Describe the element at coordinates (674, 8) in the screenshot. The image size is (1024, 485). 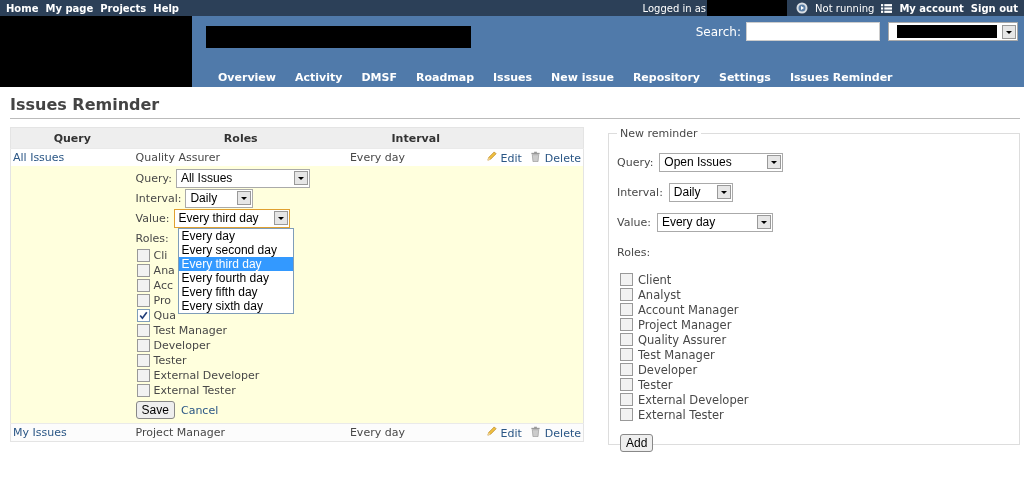
I see `logged-in-text: Logged in as` at that location.